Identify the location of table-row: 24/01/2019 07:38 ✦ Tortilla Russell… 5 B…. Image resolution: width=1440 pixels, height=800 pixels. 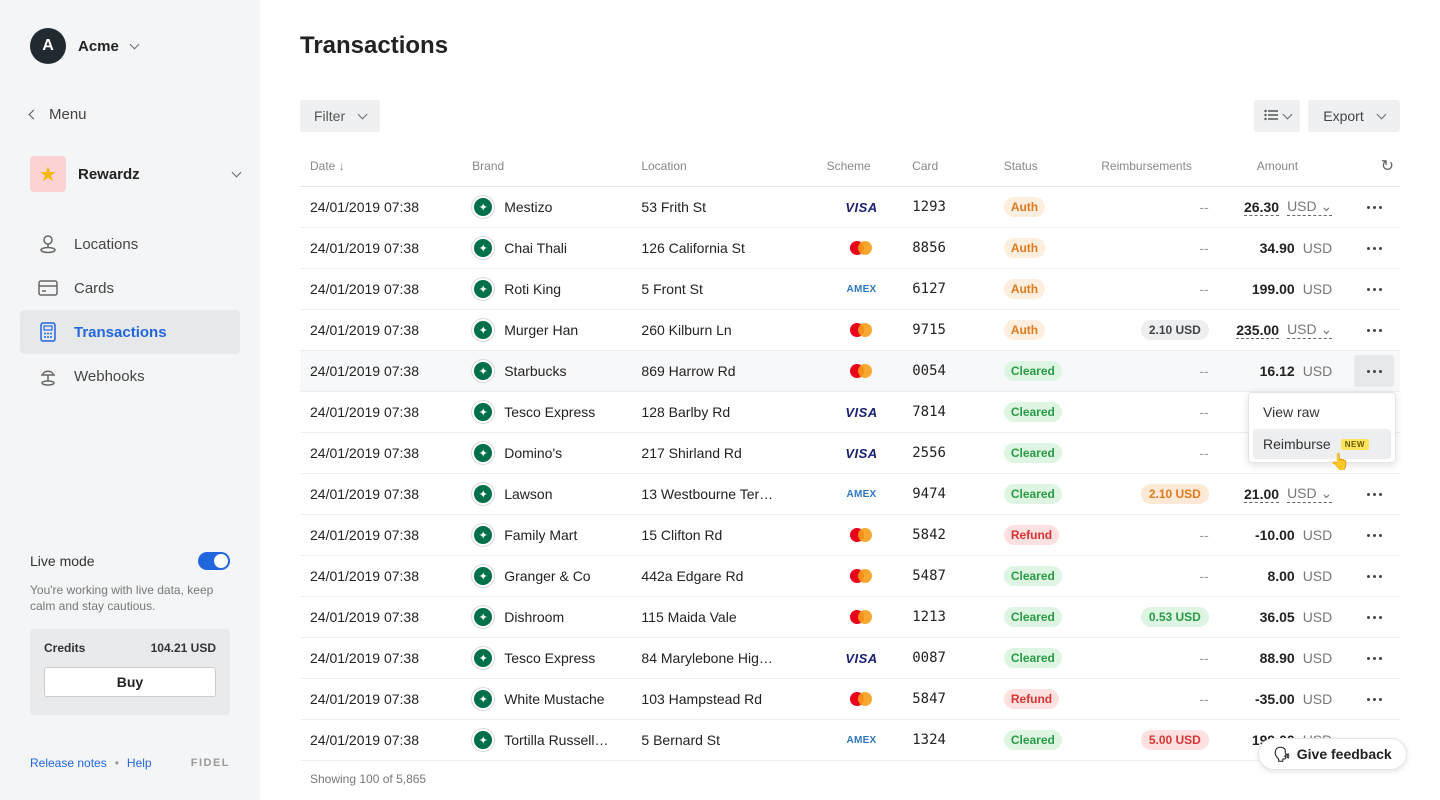
(850, 740).